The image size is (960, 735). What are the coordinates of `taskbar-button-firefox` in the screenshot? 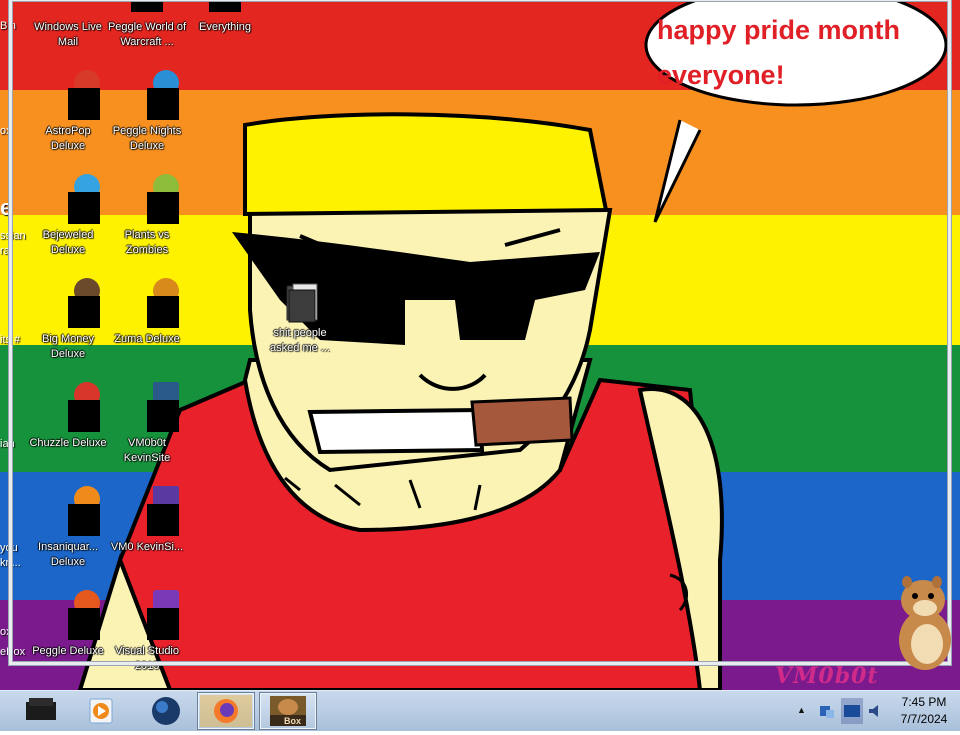 It's located at (226, 711).